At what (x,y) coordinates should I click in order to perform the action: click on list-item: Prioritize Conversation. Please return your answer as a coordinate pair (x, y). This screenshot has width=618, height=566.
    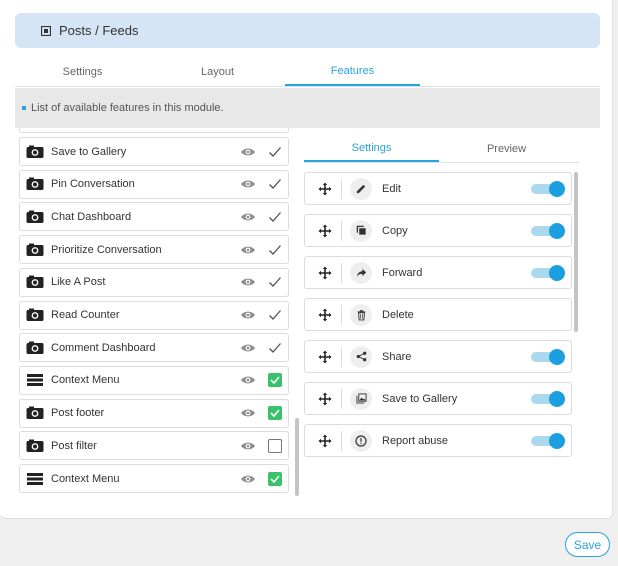
    Looking at the image, I should click on (154, 250).